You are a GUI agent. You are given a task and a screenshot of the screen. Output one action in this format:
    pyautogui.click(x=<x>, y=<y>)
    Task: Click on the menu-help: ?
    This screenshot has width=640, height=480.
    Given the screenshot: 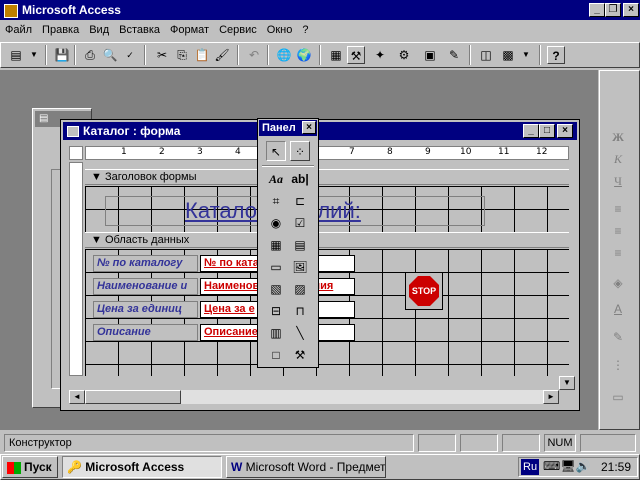 What is the action you would take?
    pyautogui.click(x=305, y=30)
    